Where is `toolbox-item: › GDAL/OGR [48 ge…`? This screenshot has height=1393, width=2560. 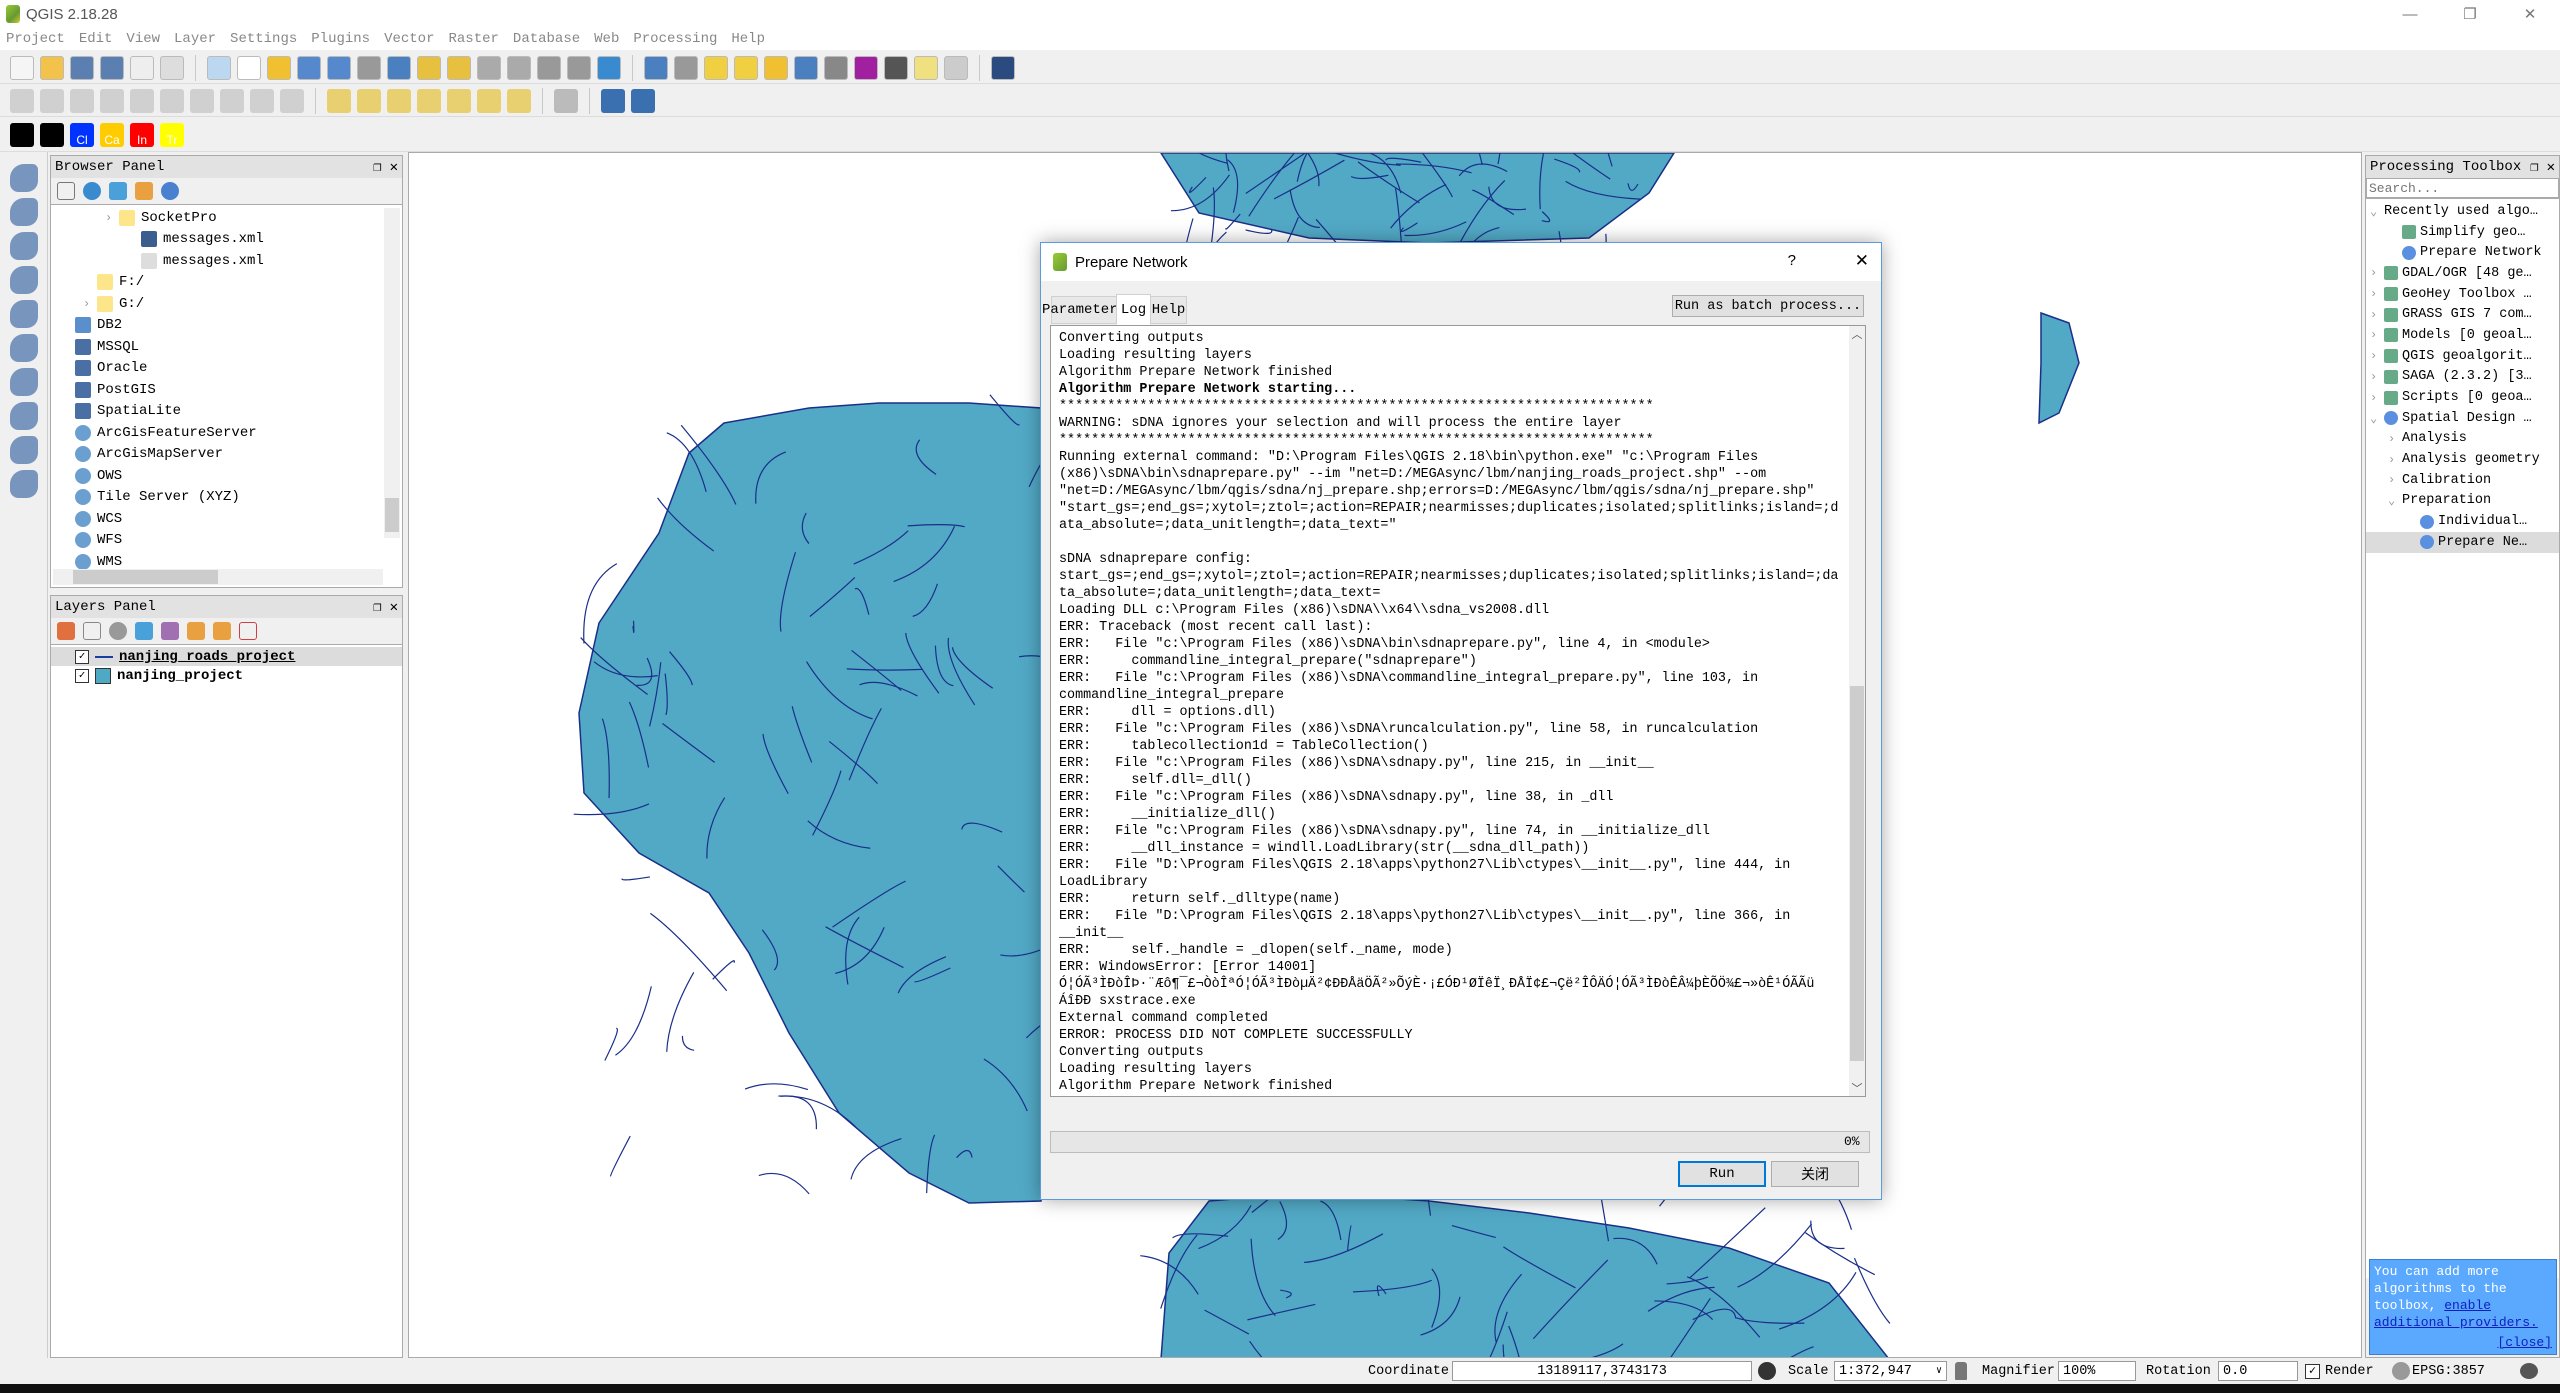
toolbox-item: › GDAL/OGR [48 ge… is located at coordinates (2462, 273).